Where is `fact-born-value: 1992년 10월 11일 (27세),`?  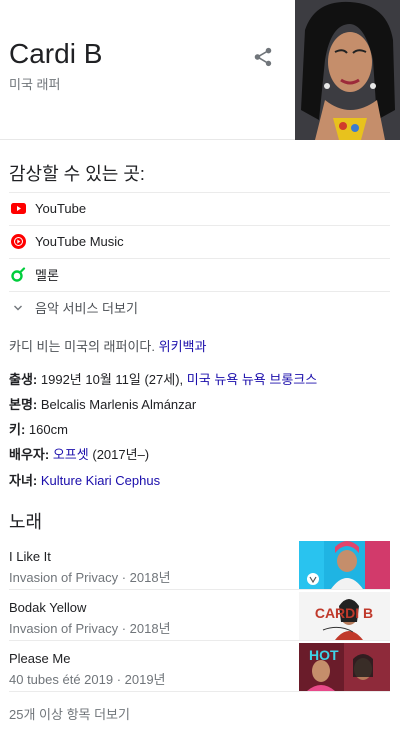
fact-born-value: 1992년 10월 11일 (27세), is located at coordinates (112, 379).